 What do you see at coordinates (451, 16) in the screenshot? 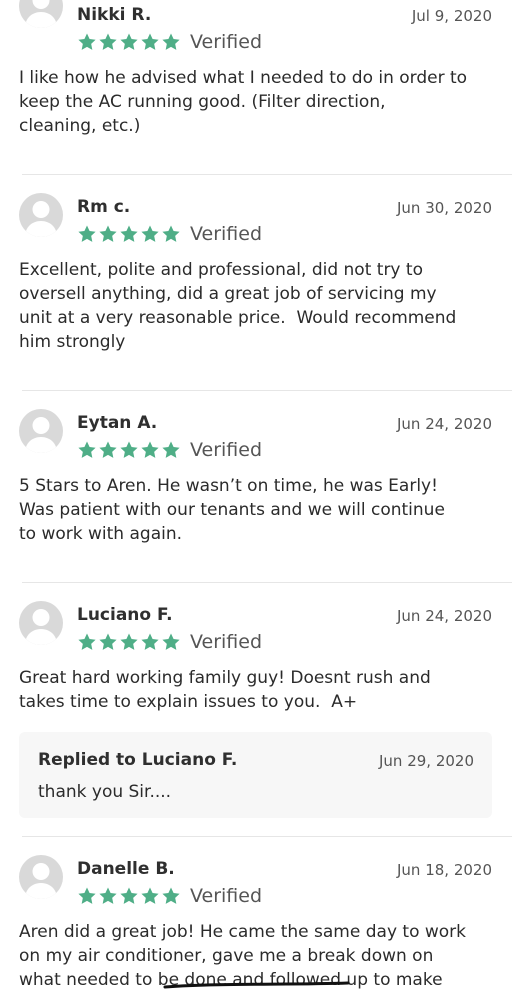
I see `review-date: Jul 9, 2020` at bounding box center [451, 16].